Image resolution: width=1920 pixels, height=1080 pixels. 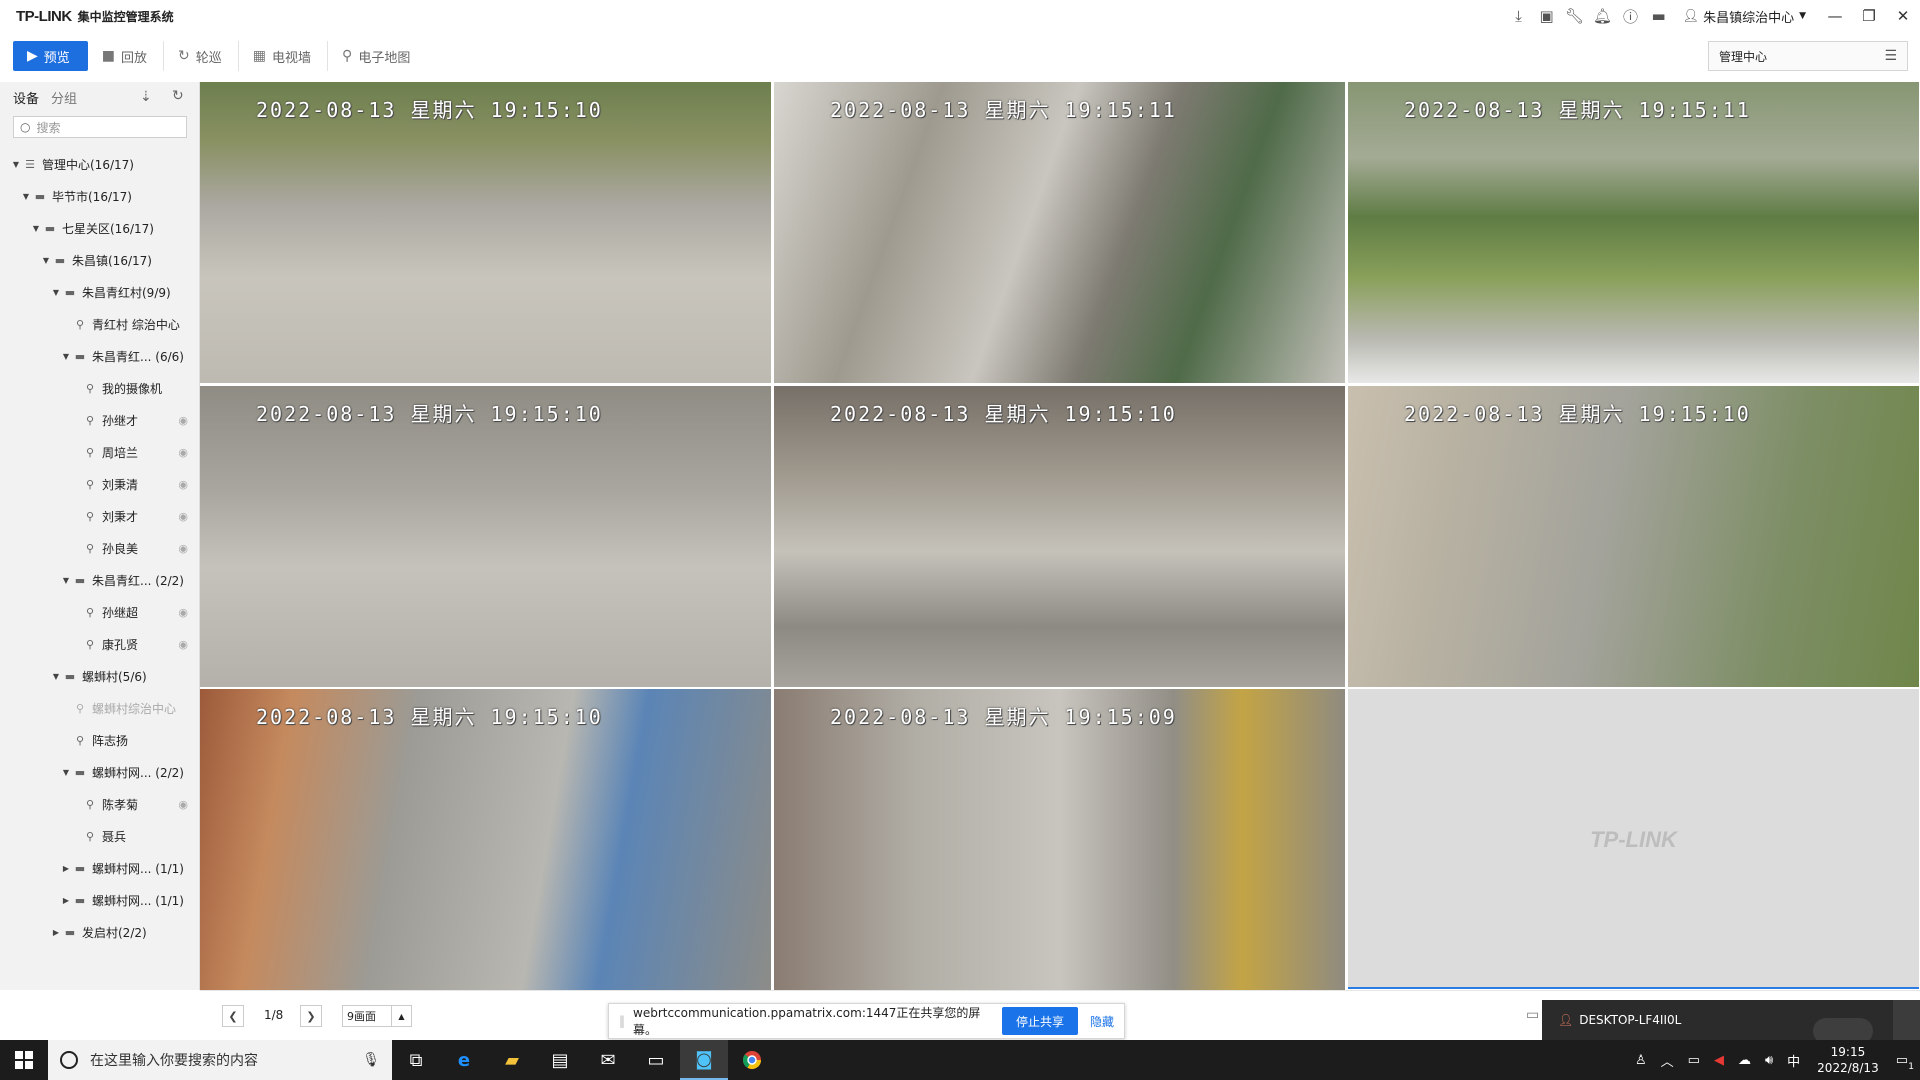 I want to click on refresh-icon: ↻, so click(x=178, y=96).